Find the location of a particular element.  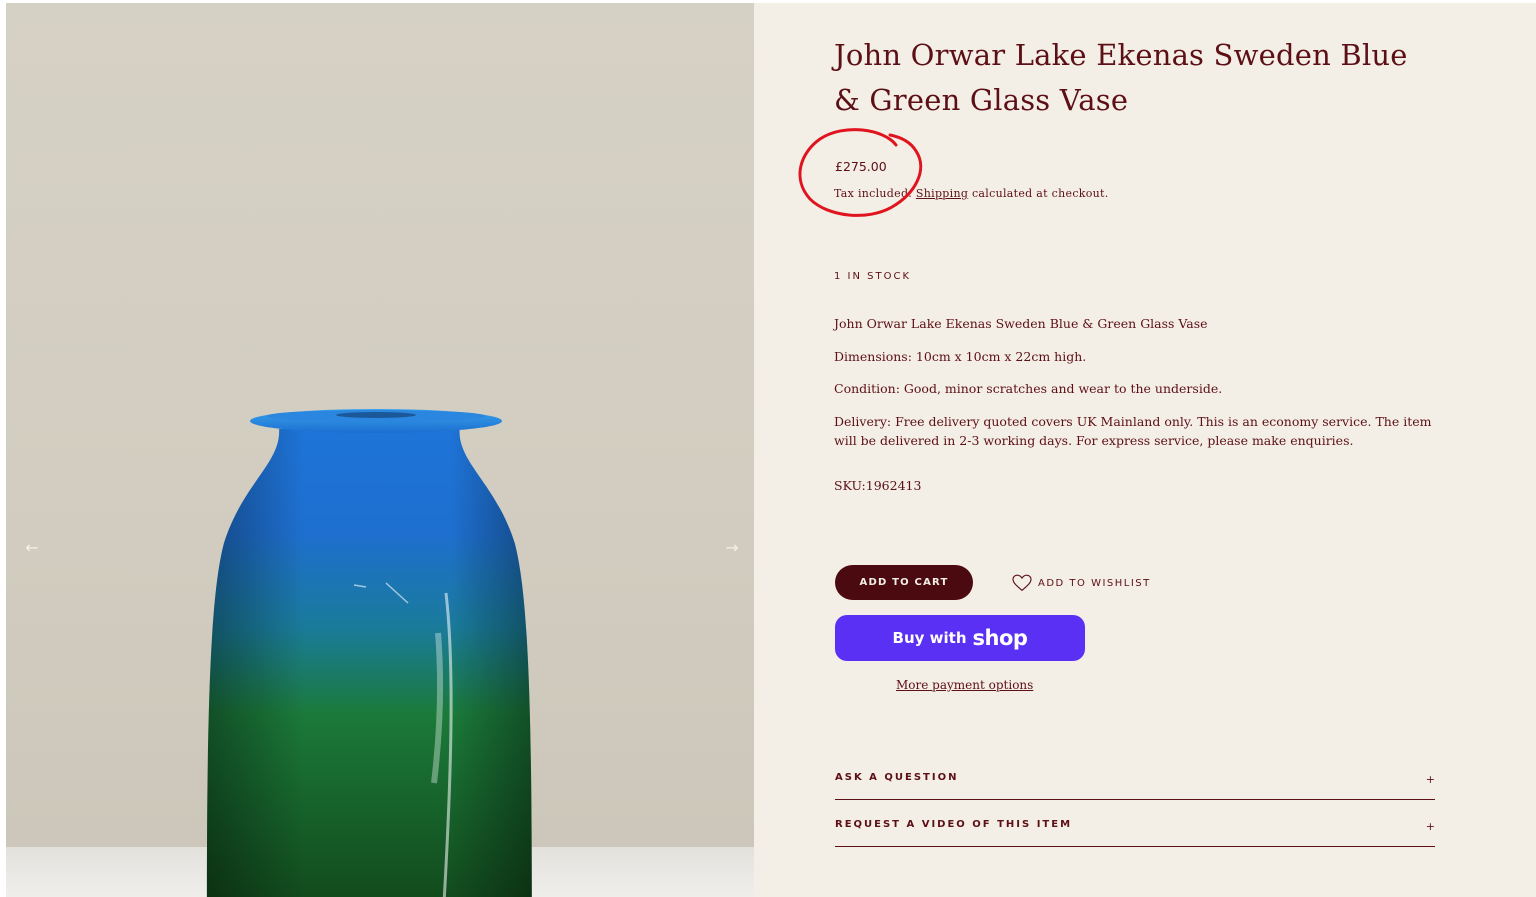

description-dimensions: Dimensions: 10cm x 10cm x 22cm high. is located at coordinates (960, 356).